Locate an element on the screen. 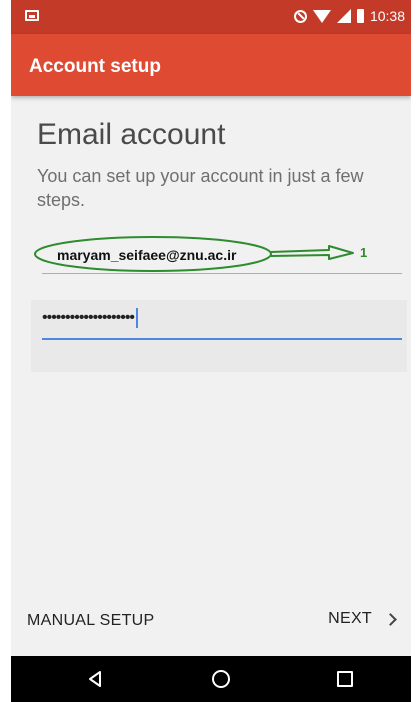 This screenshot has width=420, height=702. recents-button is located at coordinates (345, 679).